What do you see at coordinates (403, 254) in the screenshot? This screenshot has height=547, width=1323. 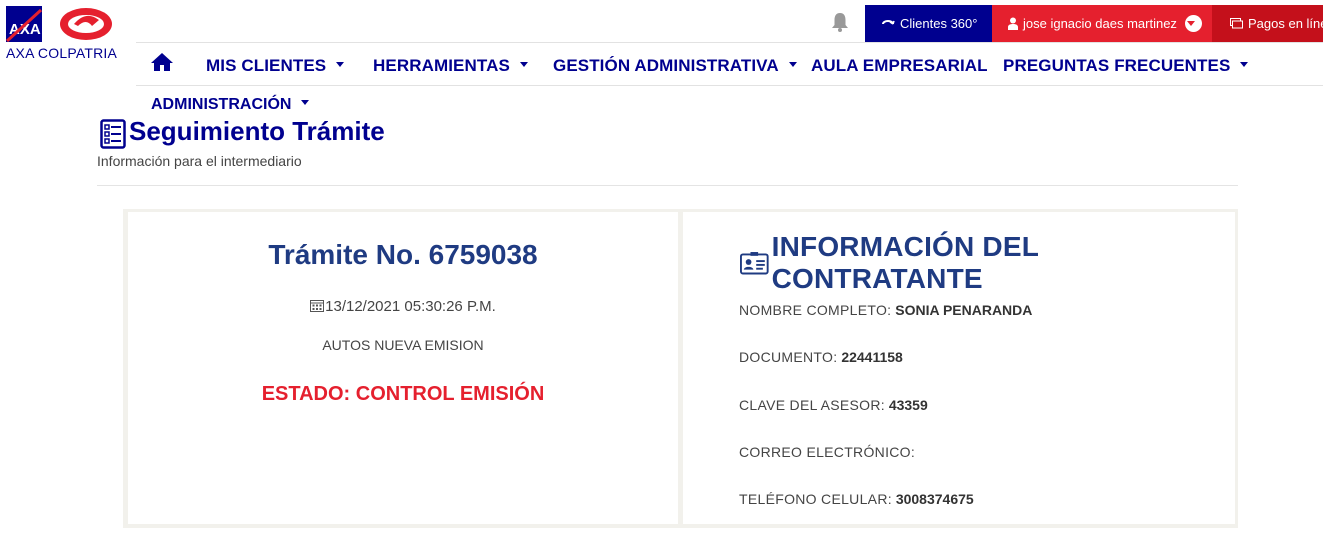 I see `tramite-number: Trámite No. 6759038` at bounding box center [403, 254].